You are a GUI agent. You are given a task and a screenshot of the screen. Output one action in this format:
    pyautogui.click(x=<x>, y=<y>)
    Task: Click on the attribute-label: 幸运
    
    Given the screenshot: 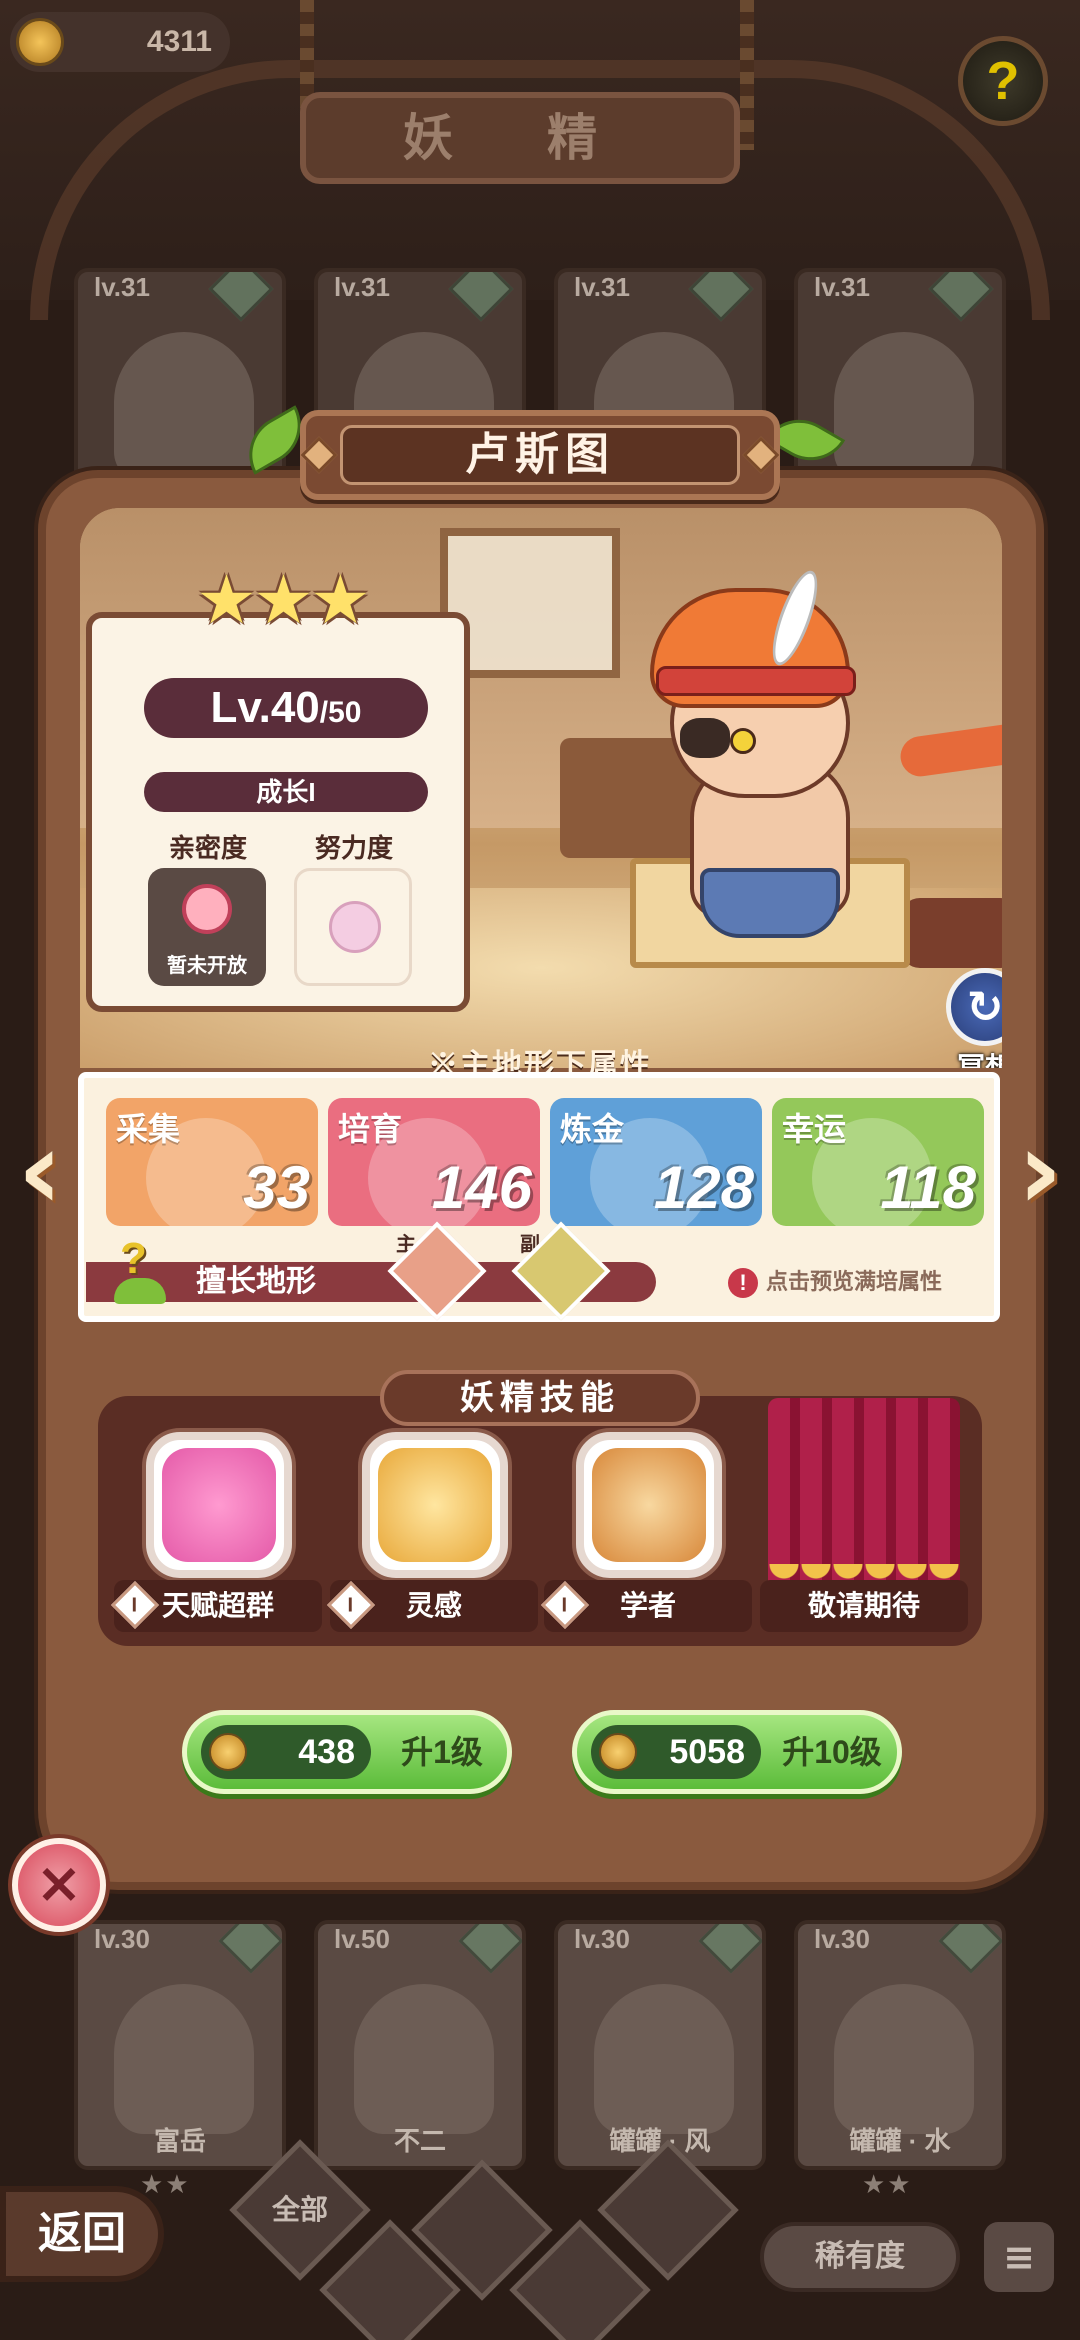 What is the action you would take?
    pyautogui.click(x=814, y=1129)
    